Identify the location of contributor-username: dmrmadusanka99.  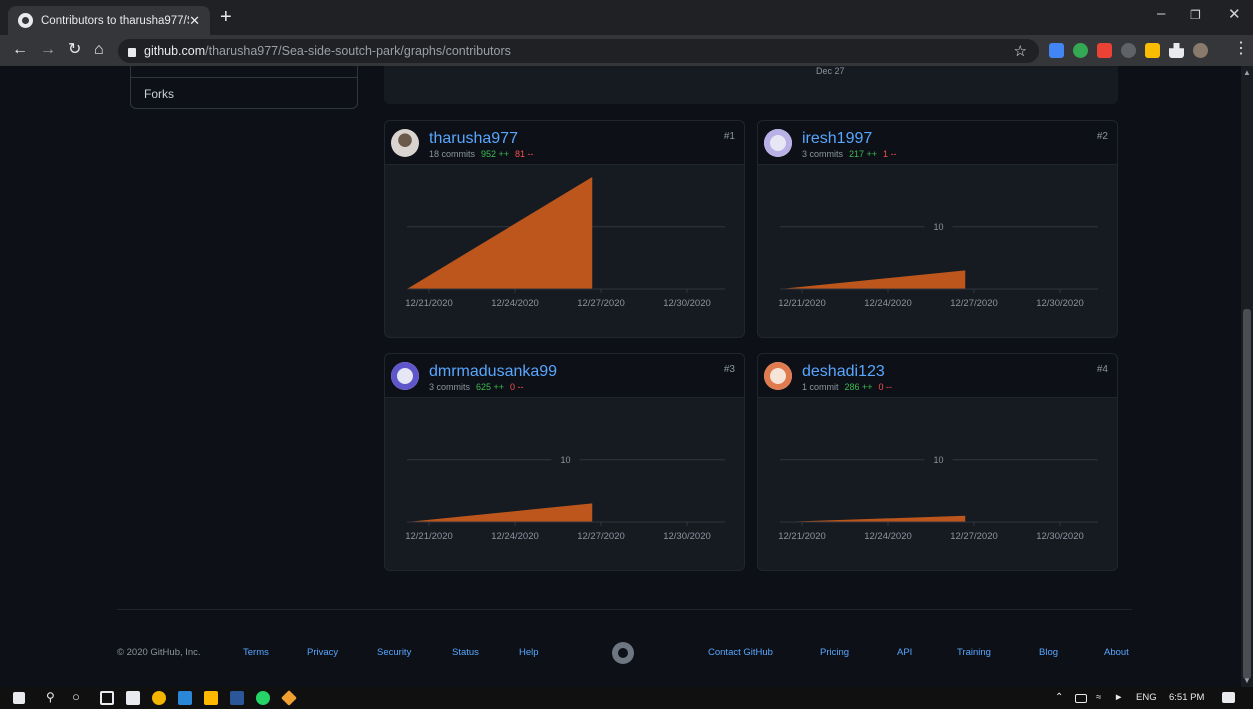
(493, 372).